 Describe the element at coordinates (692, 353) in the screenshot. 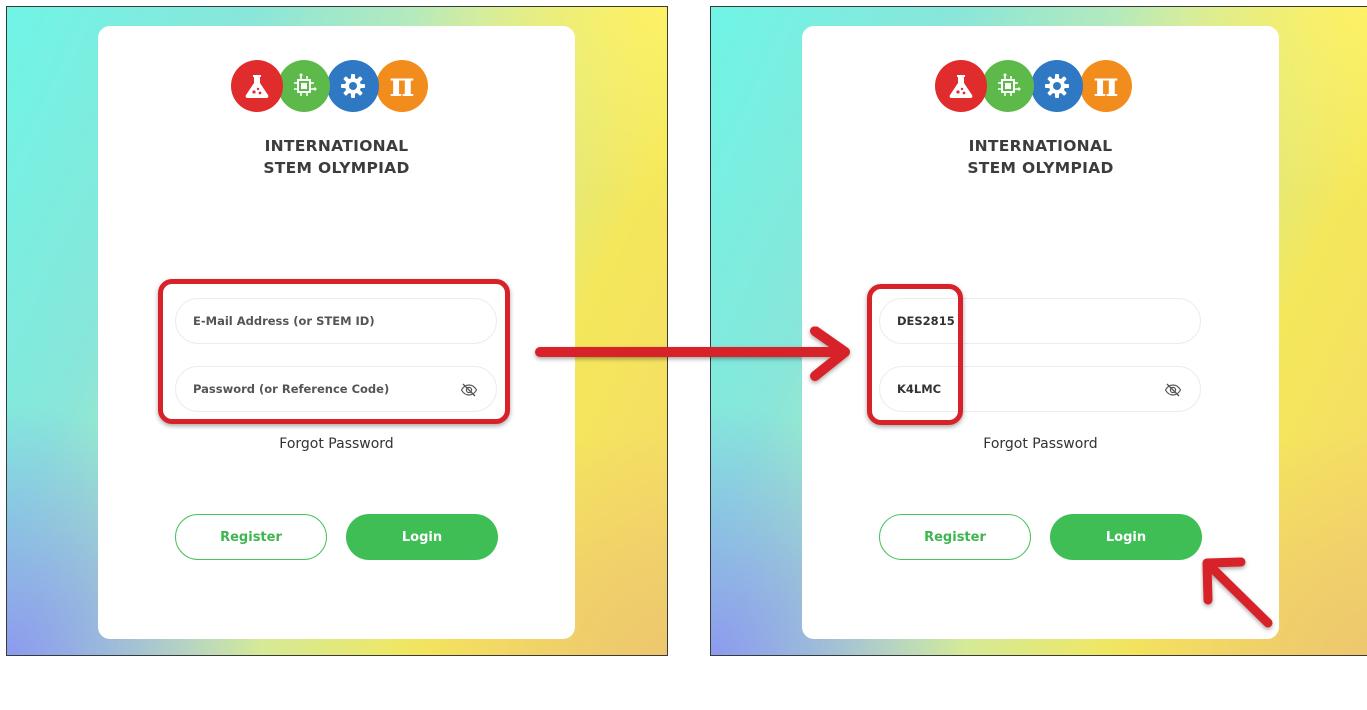

I see `right-arrow-annotation` at that location.